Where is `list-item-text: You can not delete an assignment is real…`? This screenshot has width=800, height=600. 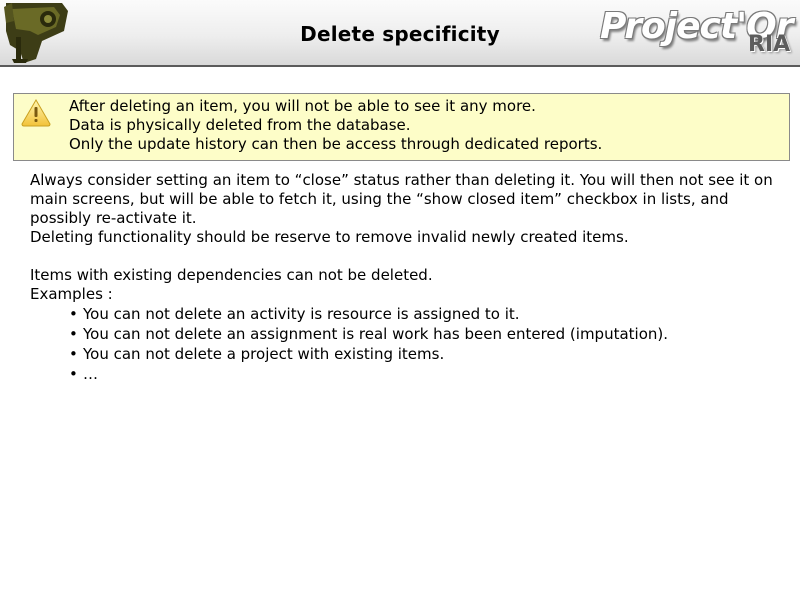
list-item-text: You can not delete an assignment is real… is located at coordinates (376, 334).